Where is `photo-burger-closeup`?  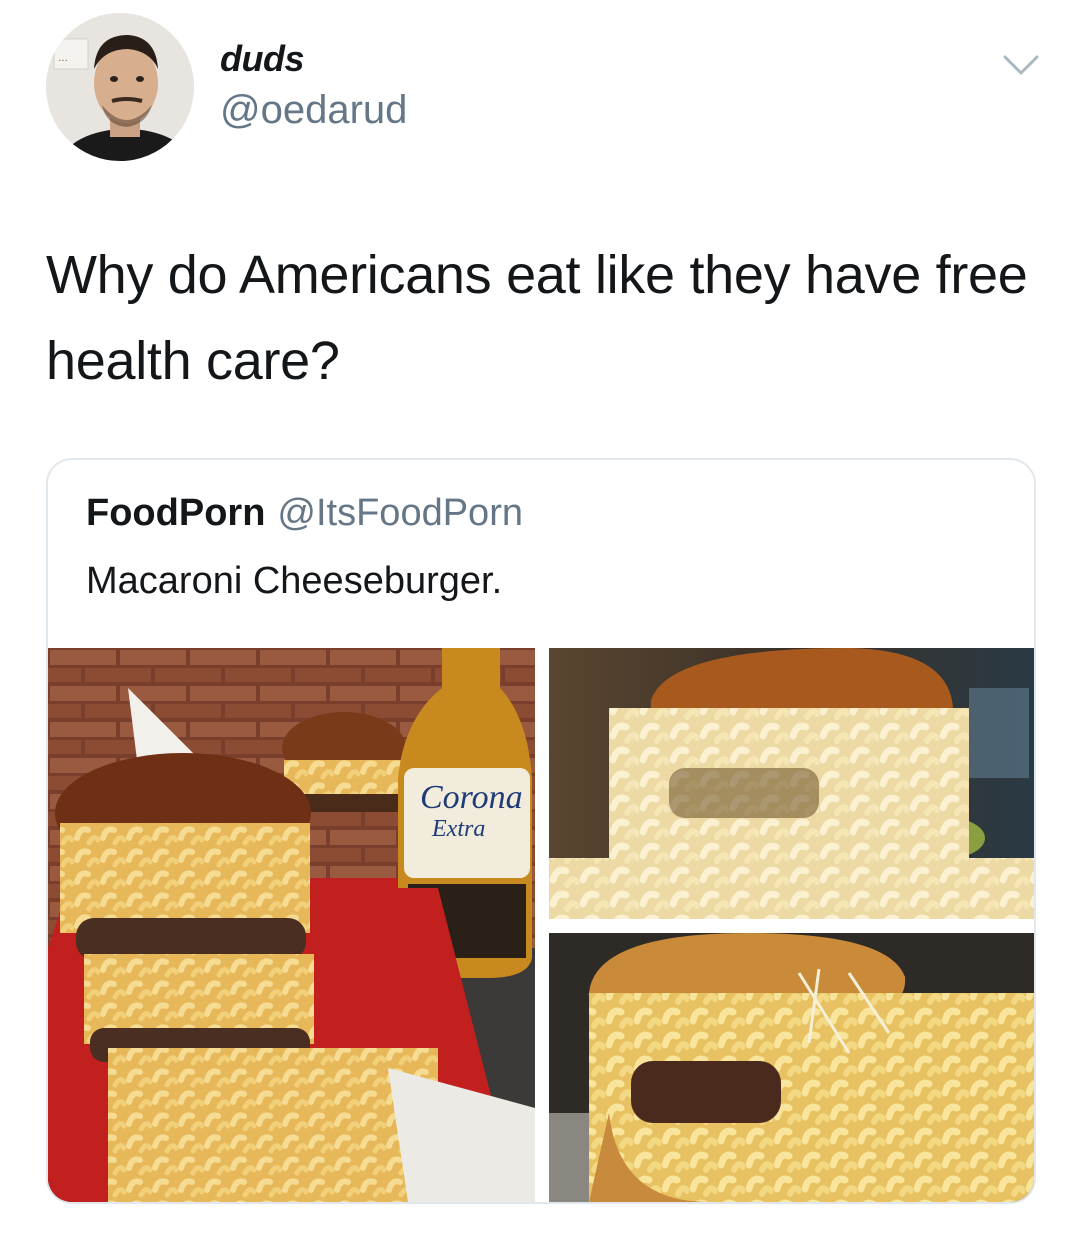 photo-burger-closeup is located at coordinates (791, 783).